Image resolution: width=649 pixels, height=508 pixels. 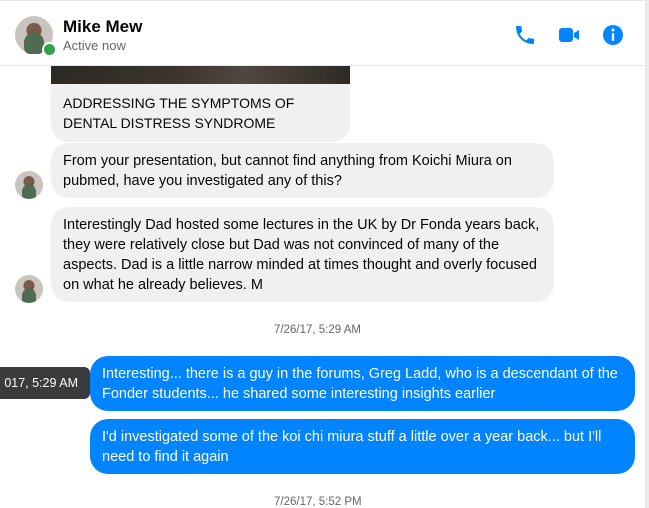 I want to click on message-timestamp: 7/26/17, 5:29 AM, so click(x=317, y=330).